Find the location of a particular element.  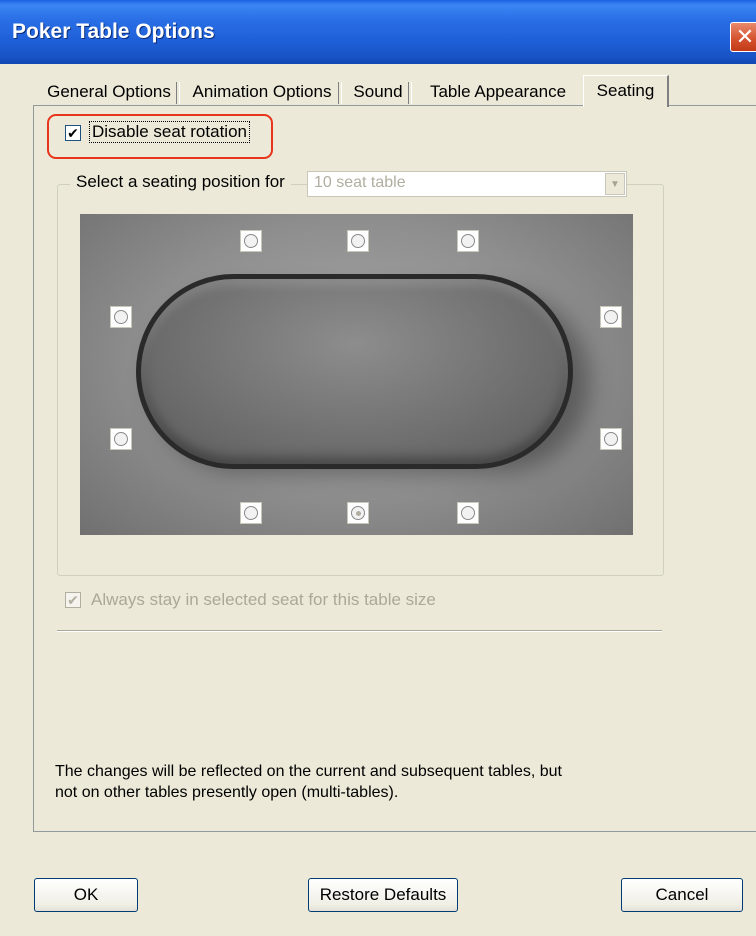

tab-label: General Options is located at coordinates (109, 91).